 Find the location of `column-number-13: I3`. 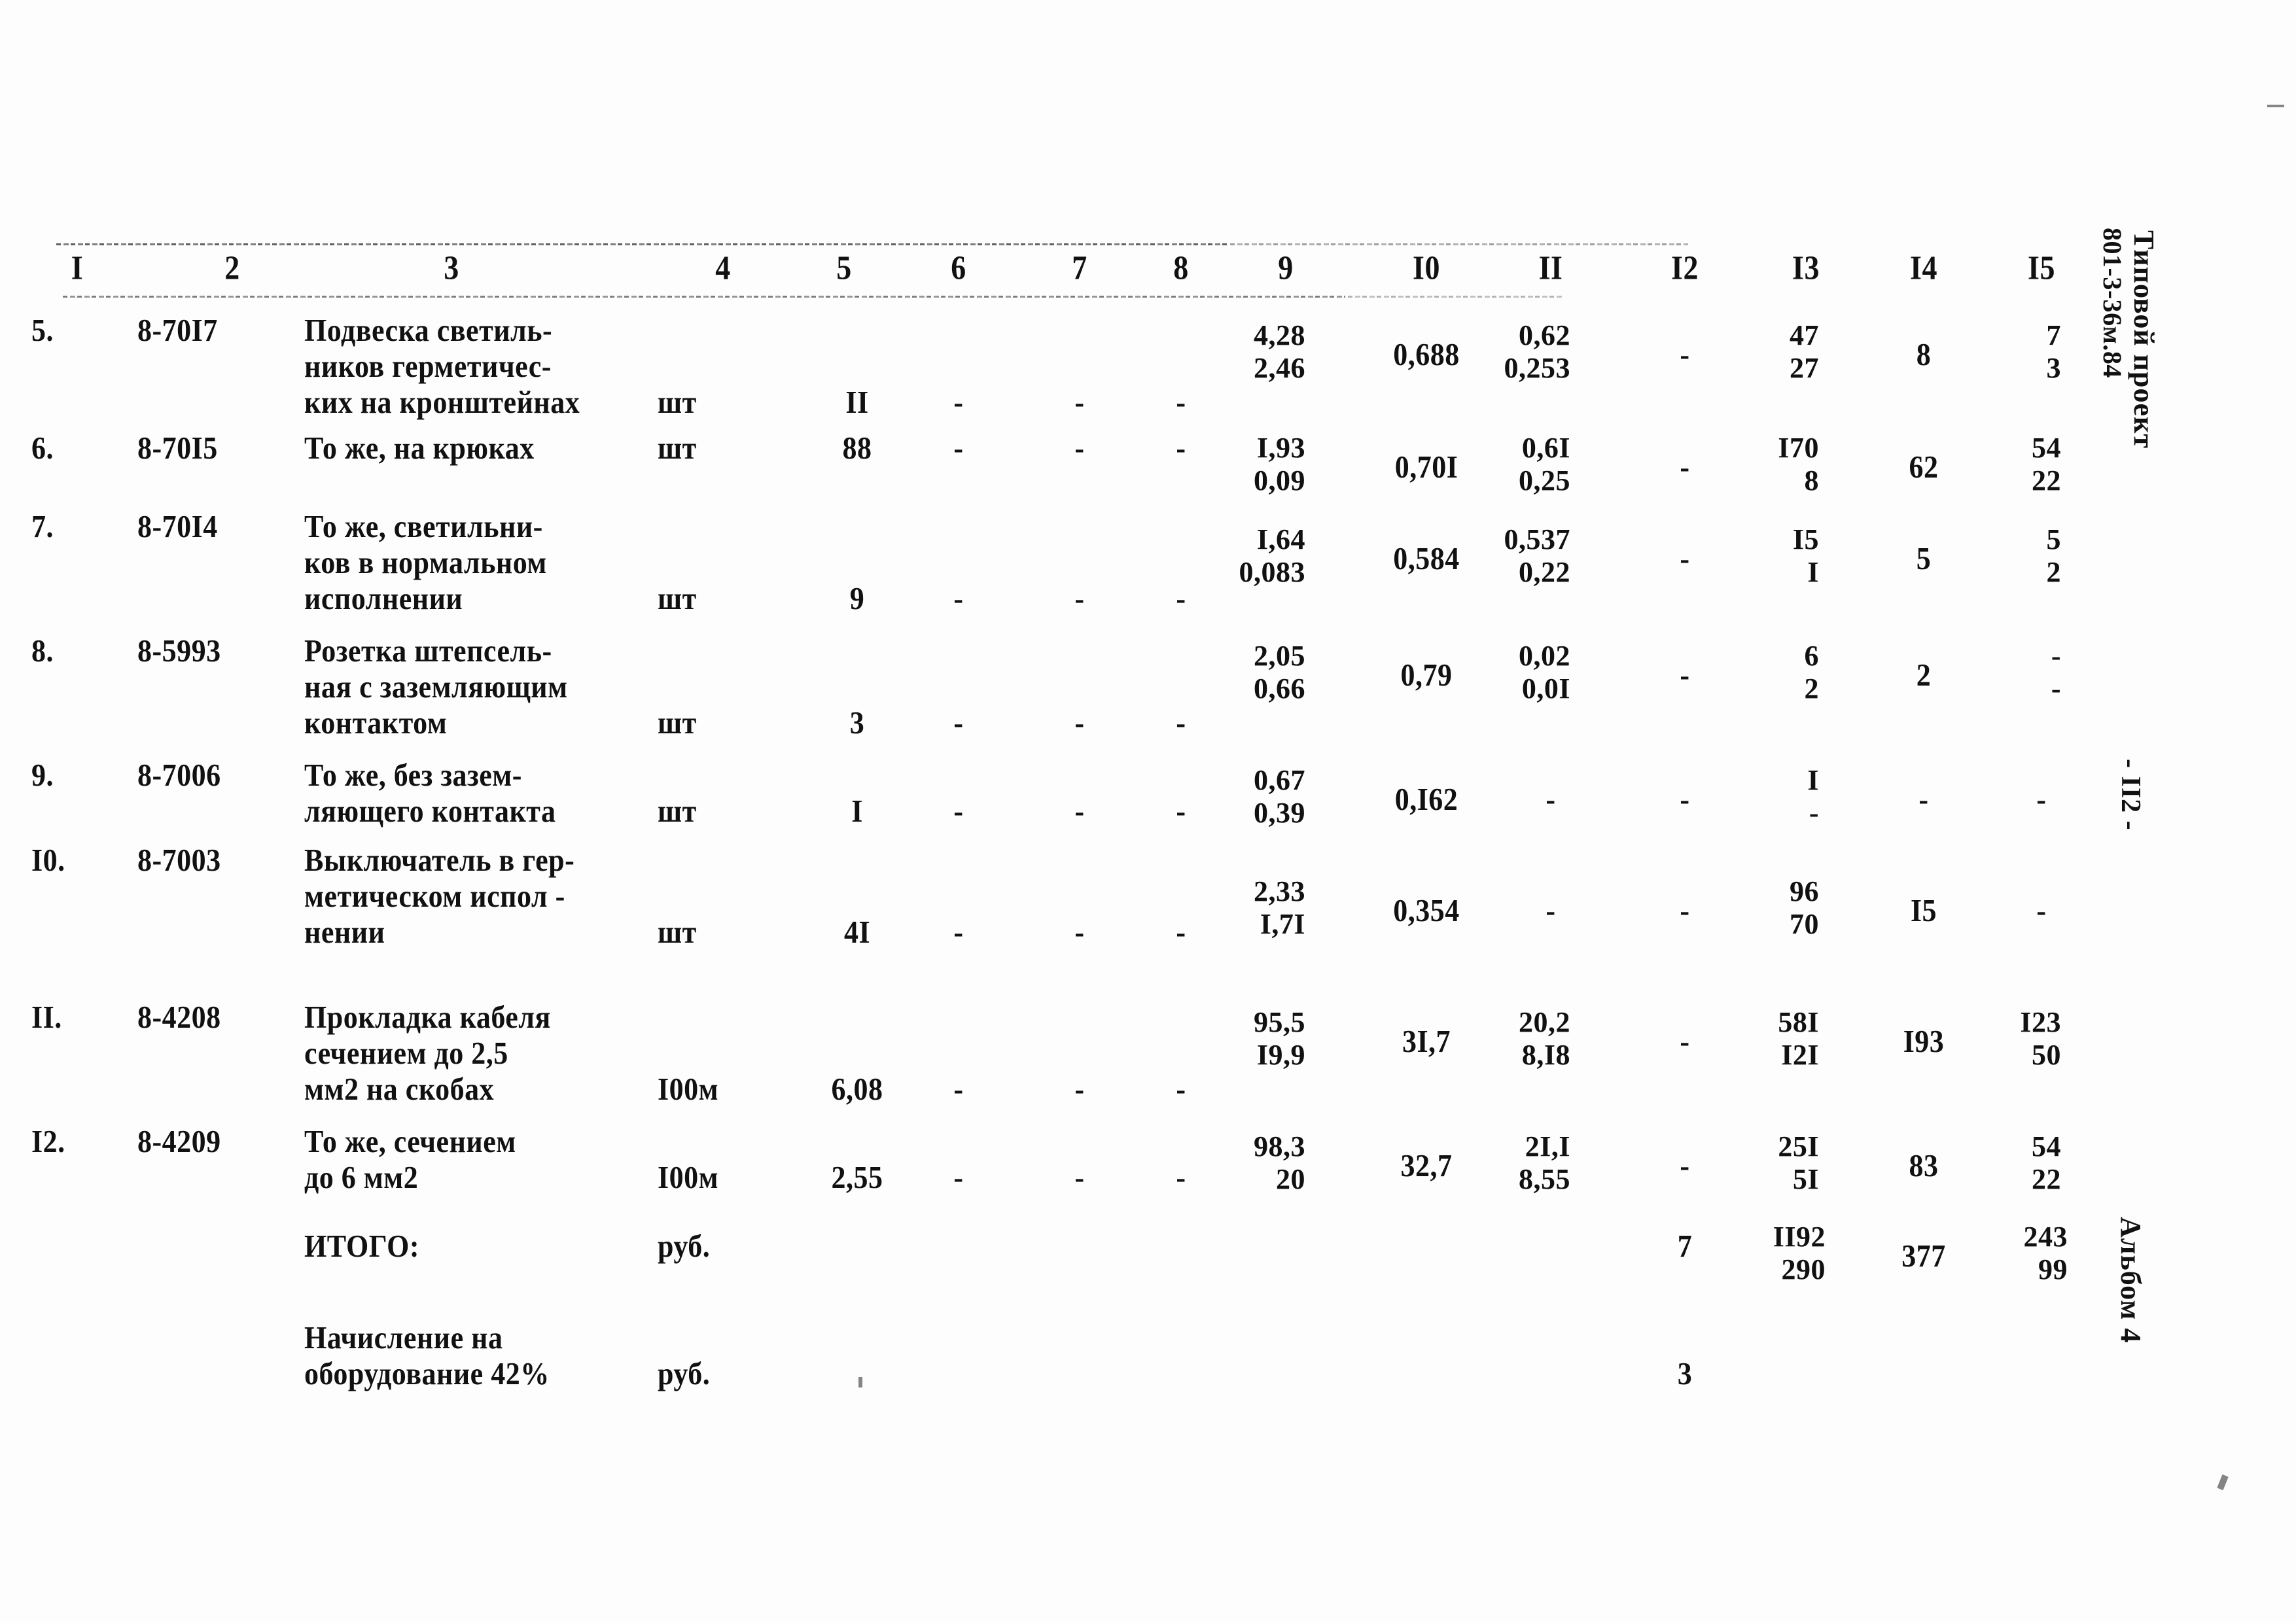

column-number-13: I3 is located at coordinates (1806, 268).